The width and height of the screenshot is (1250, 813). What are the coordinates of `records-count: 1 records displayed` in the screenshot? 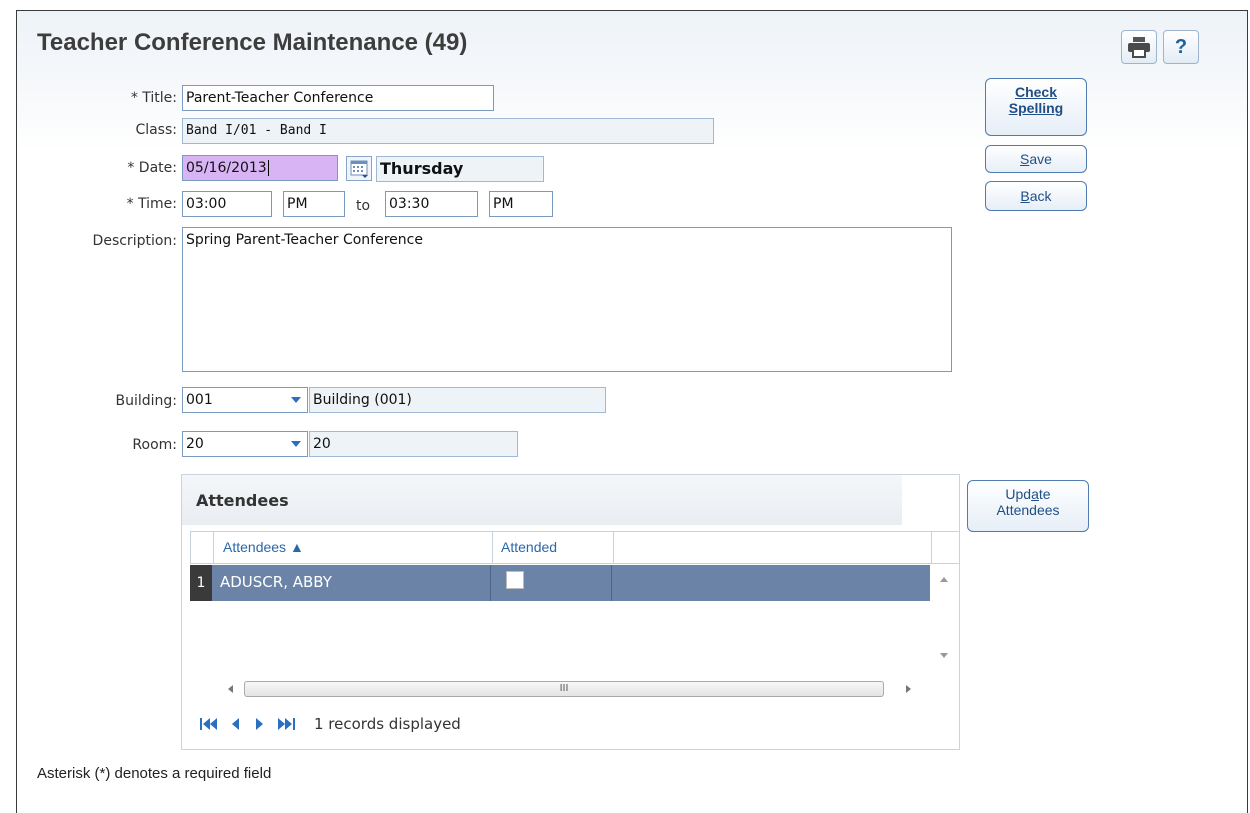 It's located at (387, 724).